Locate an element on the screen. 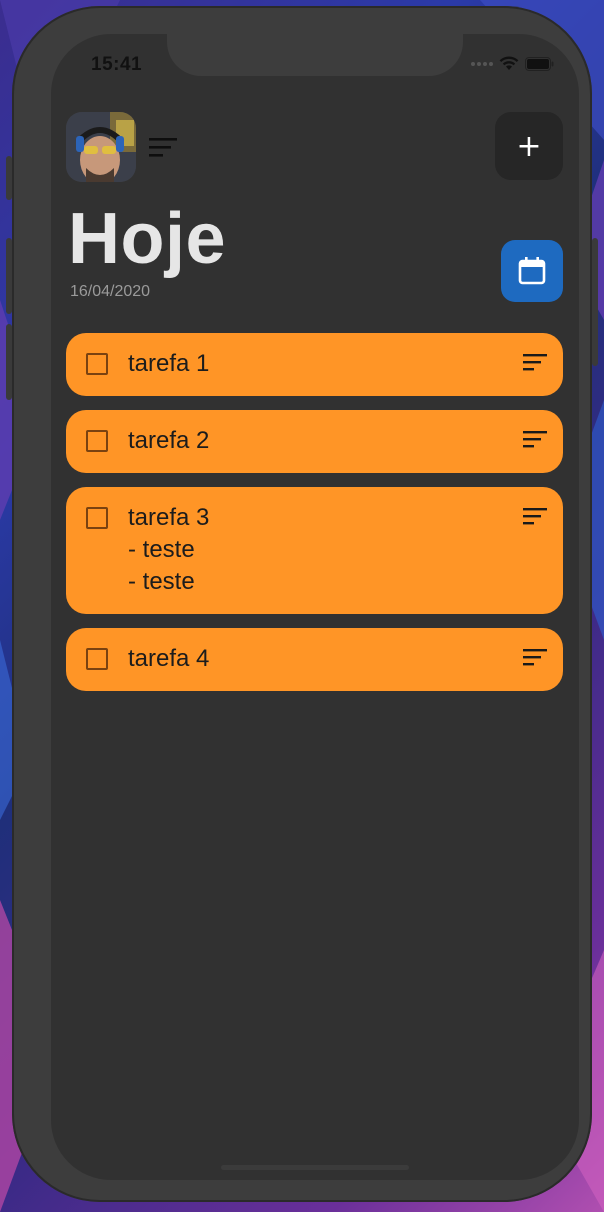  task-text: tarefa 4 is located at coordinates (320, 659).